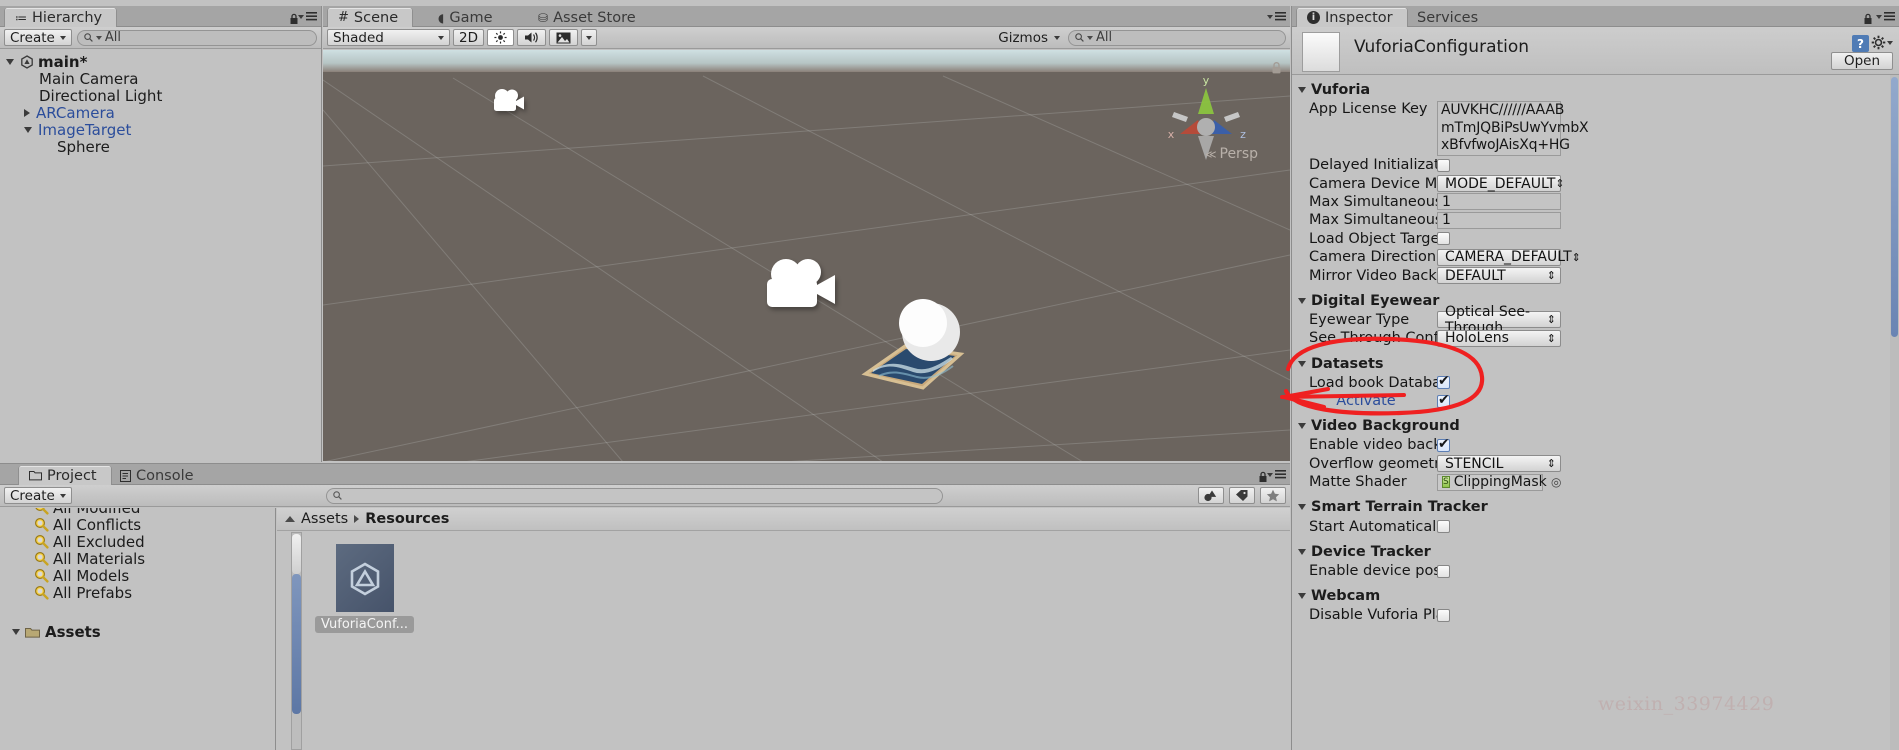  What do you see at coordinates (1443, 571) in the screenshot?
I see `checkbox-enable-device-pose-t` at bounding box center [1443, 571].